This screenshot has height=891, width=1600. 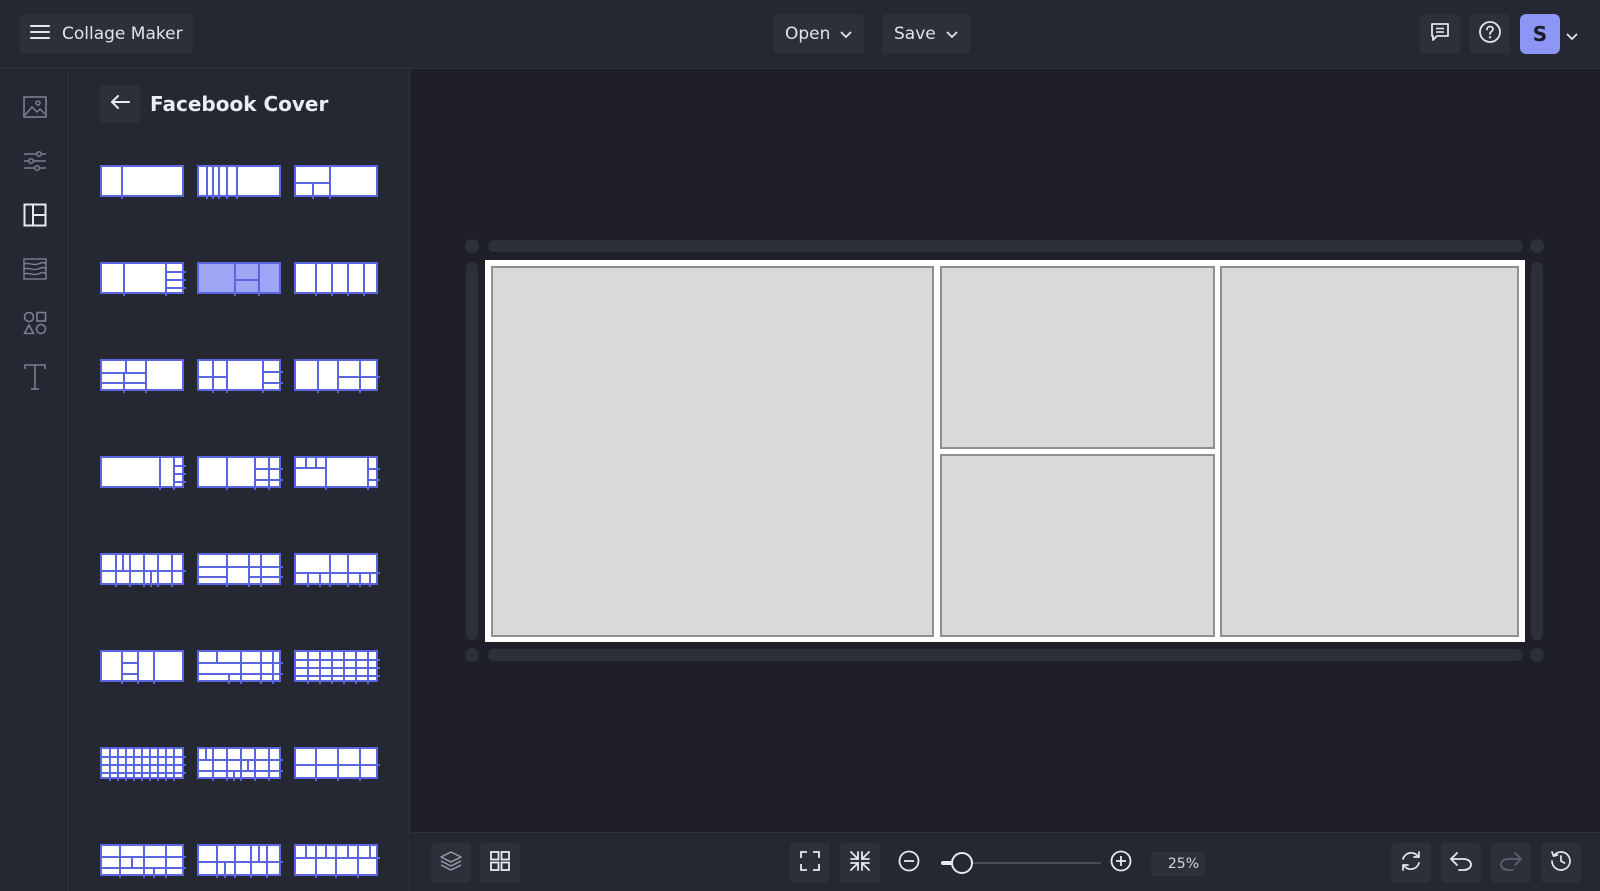 I want to click on menu-icon, so click(x=40, y=34).